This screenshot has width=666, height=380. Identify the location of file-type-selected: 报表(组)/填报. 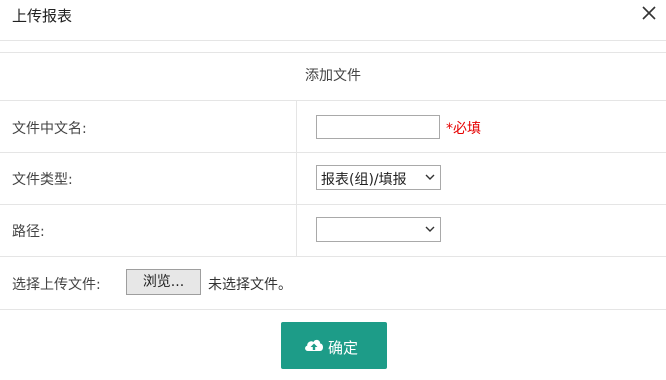
(364, 180).